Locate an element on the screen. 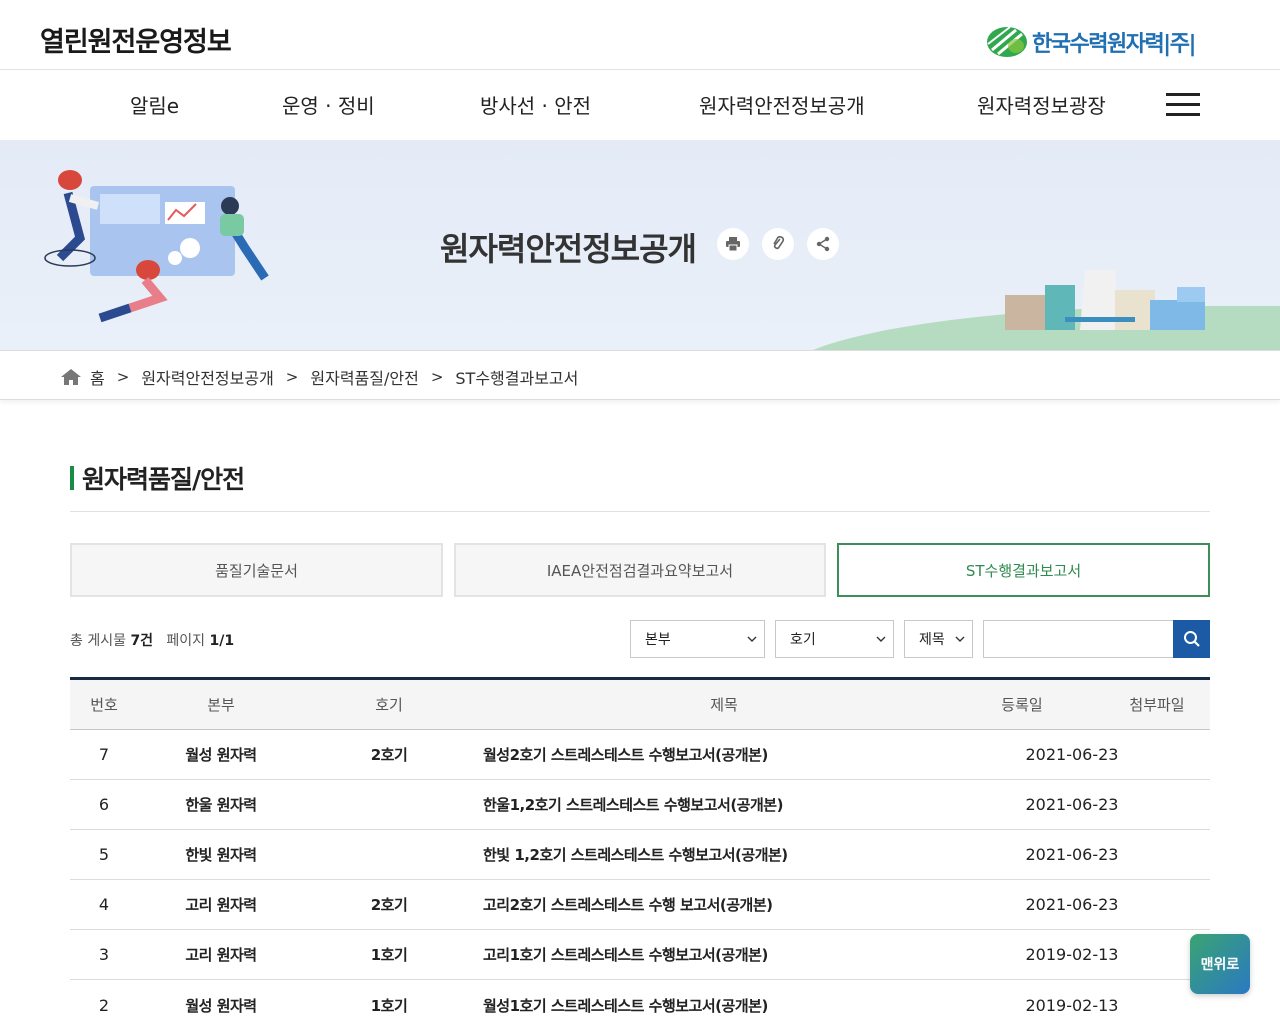  total-count: 7건 is located at coordinates (142, 641).